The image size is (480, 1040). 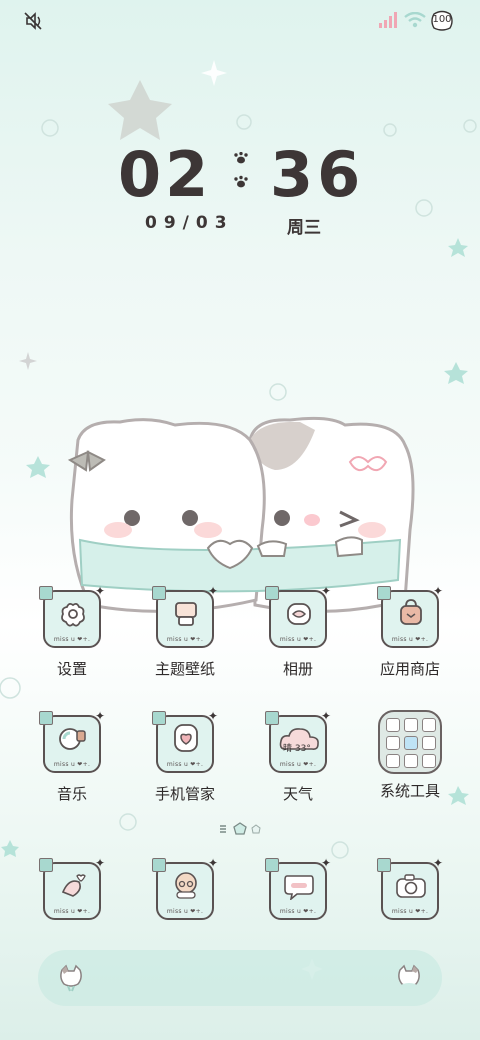 I want to click on dock, so click(x=240, y=978).